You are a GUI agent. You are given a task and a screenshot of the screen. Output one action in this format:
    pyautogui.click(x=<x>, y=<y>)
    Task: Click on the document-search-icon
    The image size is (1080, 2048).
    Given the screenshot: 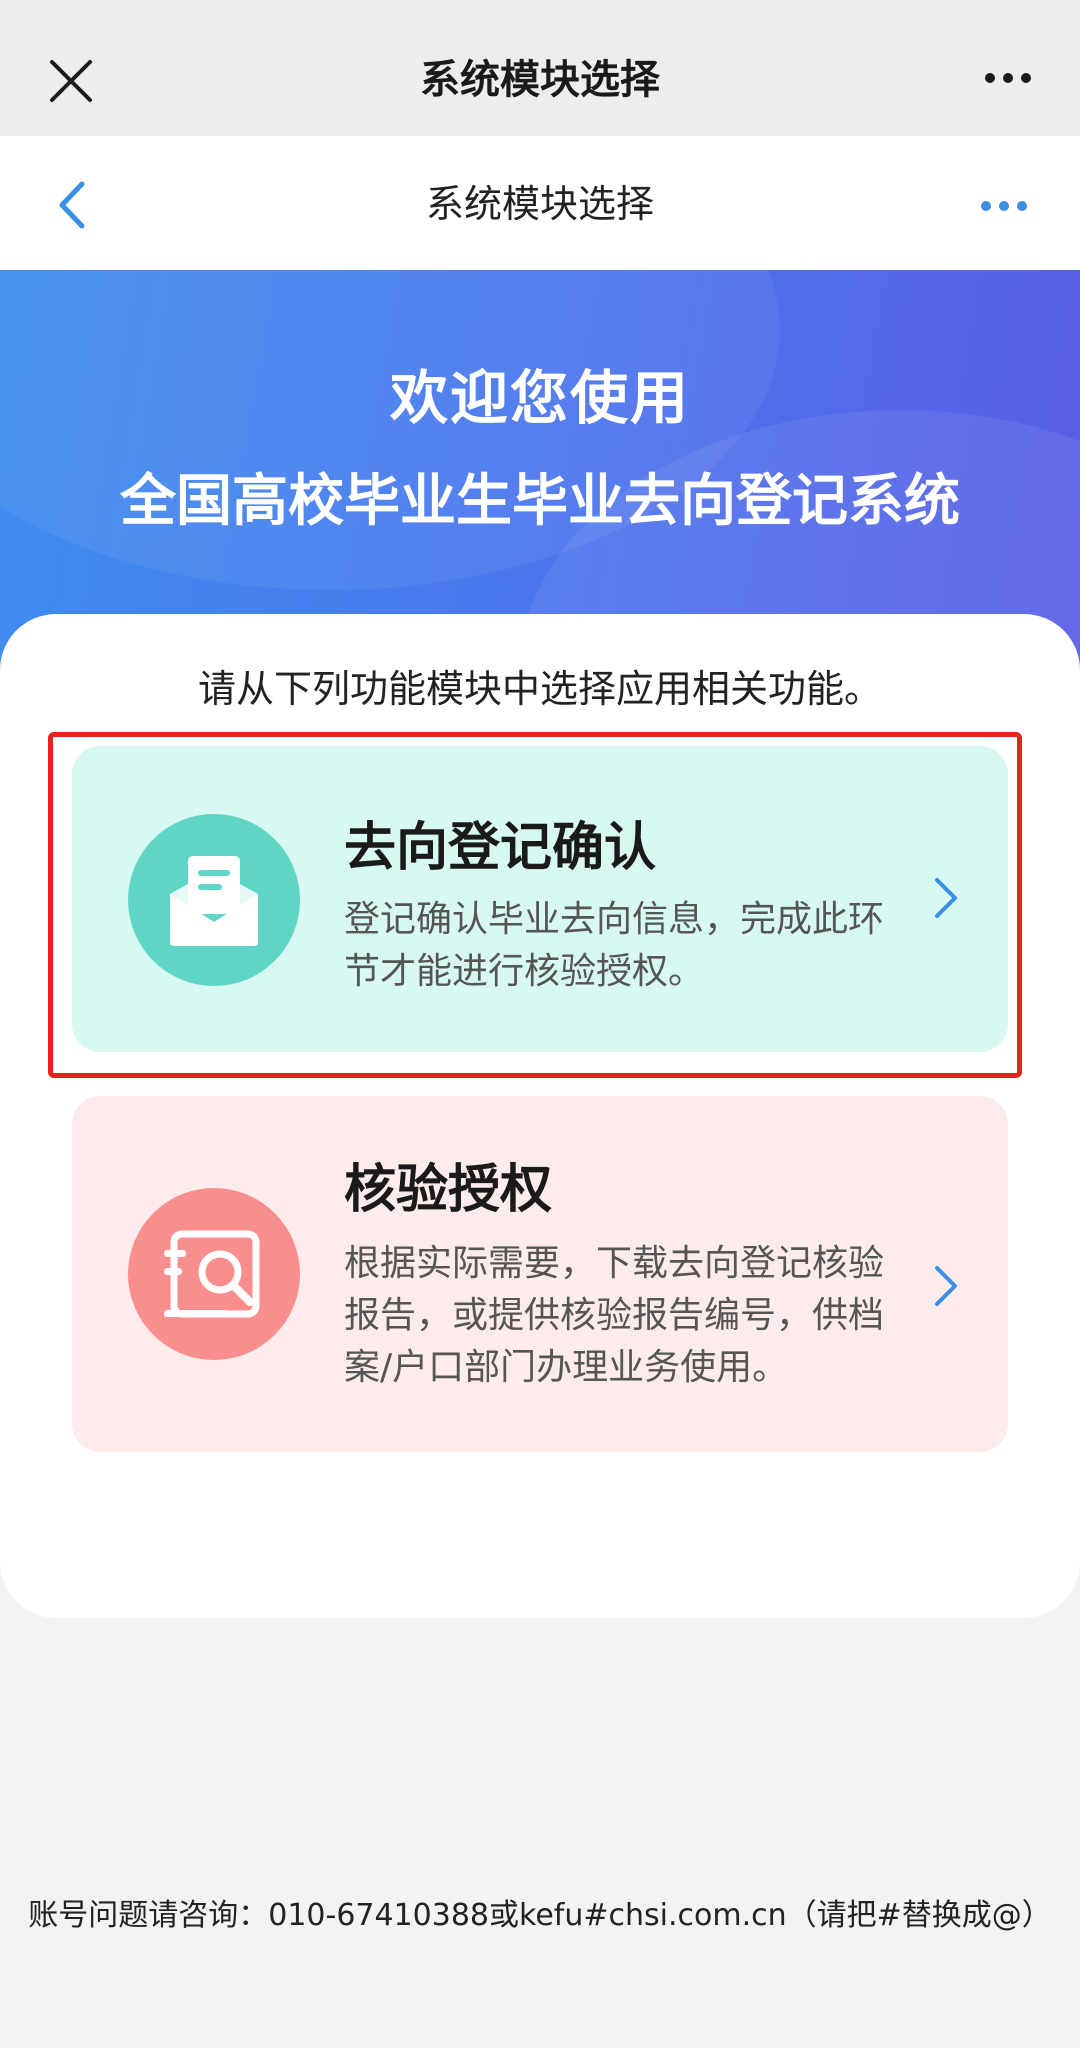 What is the action you would take?
    pyautogui.click(x=214, y=1274)
    